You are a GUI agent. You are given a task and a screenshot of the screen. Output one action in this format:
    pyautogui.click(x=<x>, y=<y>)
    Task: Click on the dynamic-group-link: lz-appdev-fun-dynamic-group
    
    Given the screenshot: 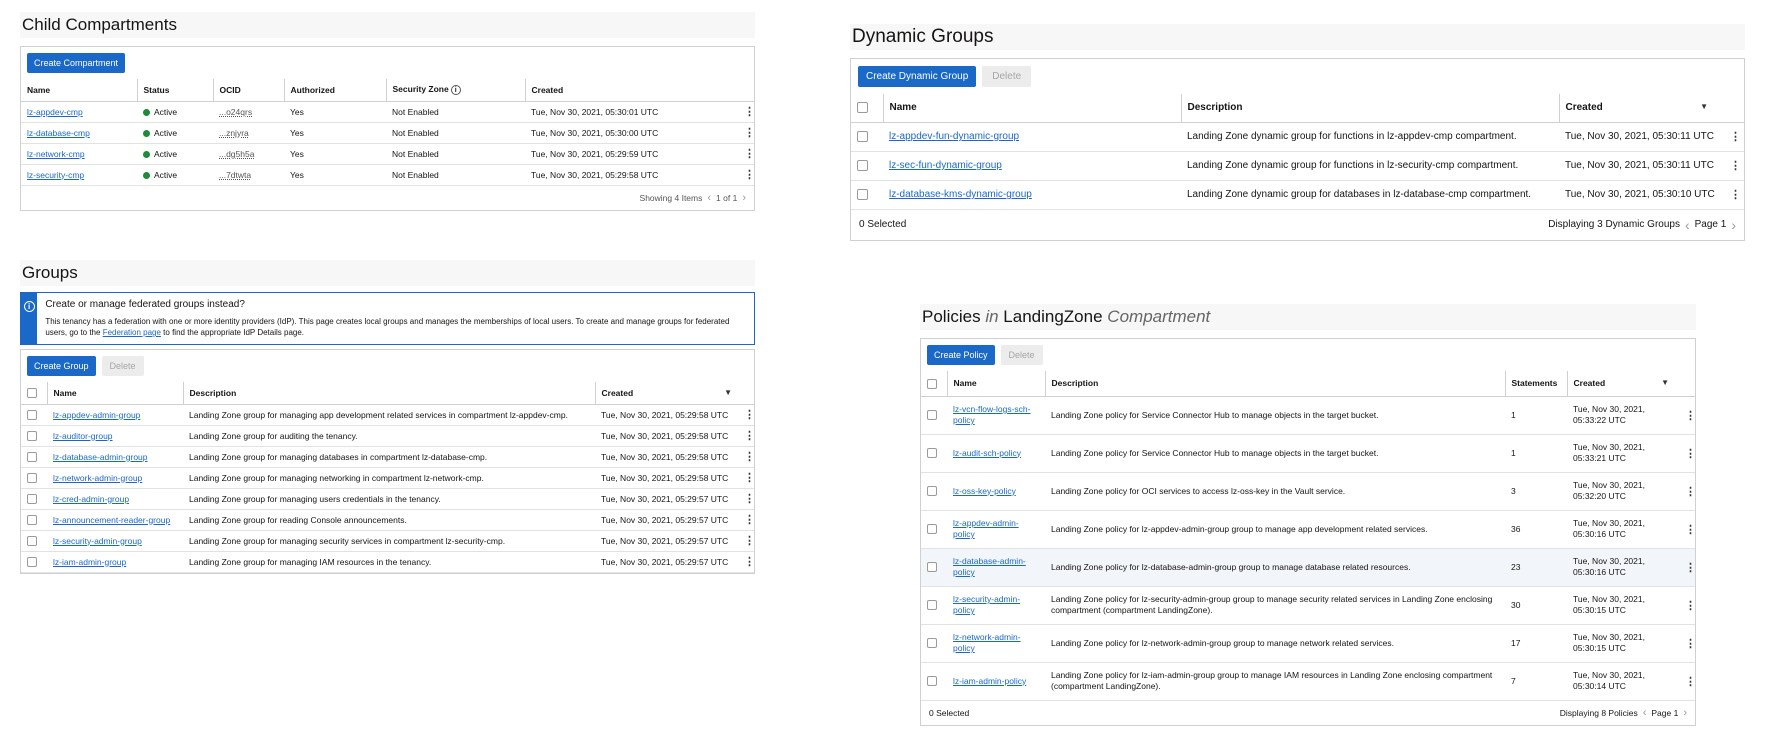 What is the action you would take?
    pyautogui.click(x=954, y=136)
    